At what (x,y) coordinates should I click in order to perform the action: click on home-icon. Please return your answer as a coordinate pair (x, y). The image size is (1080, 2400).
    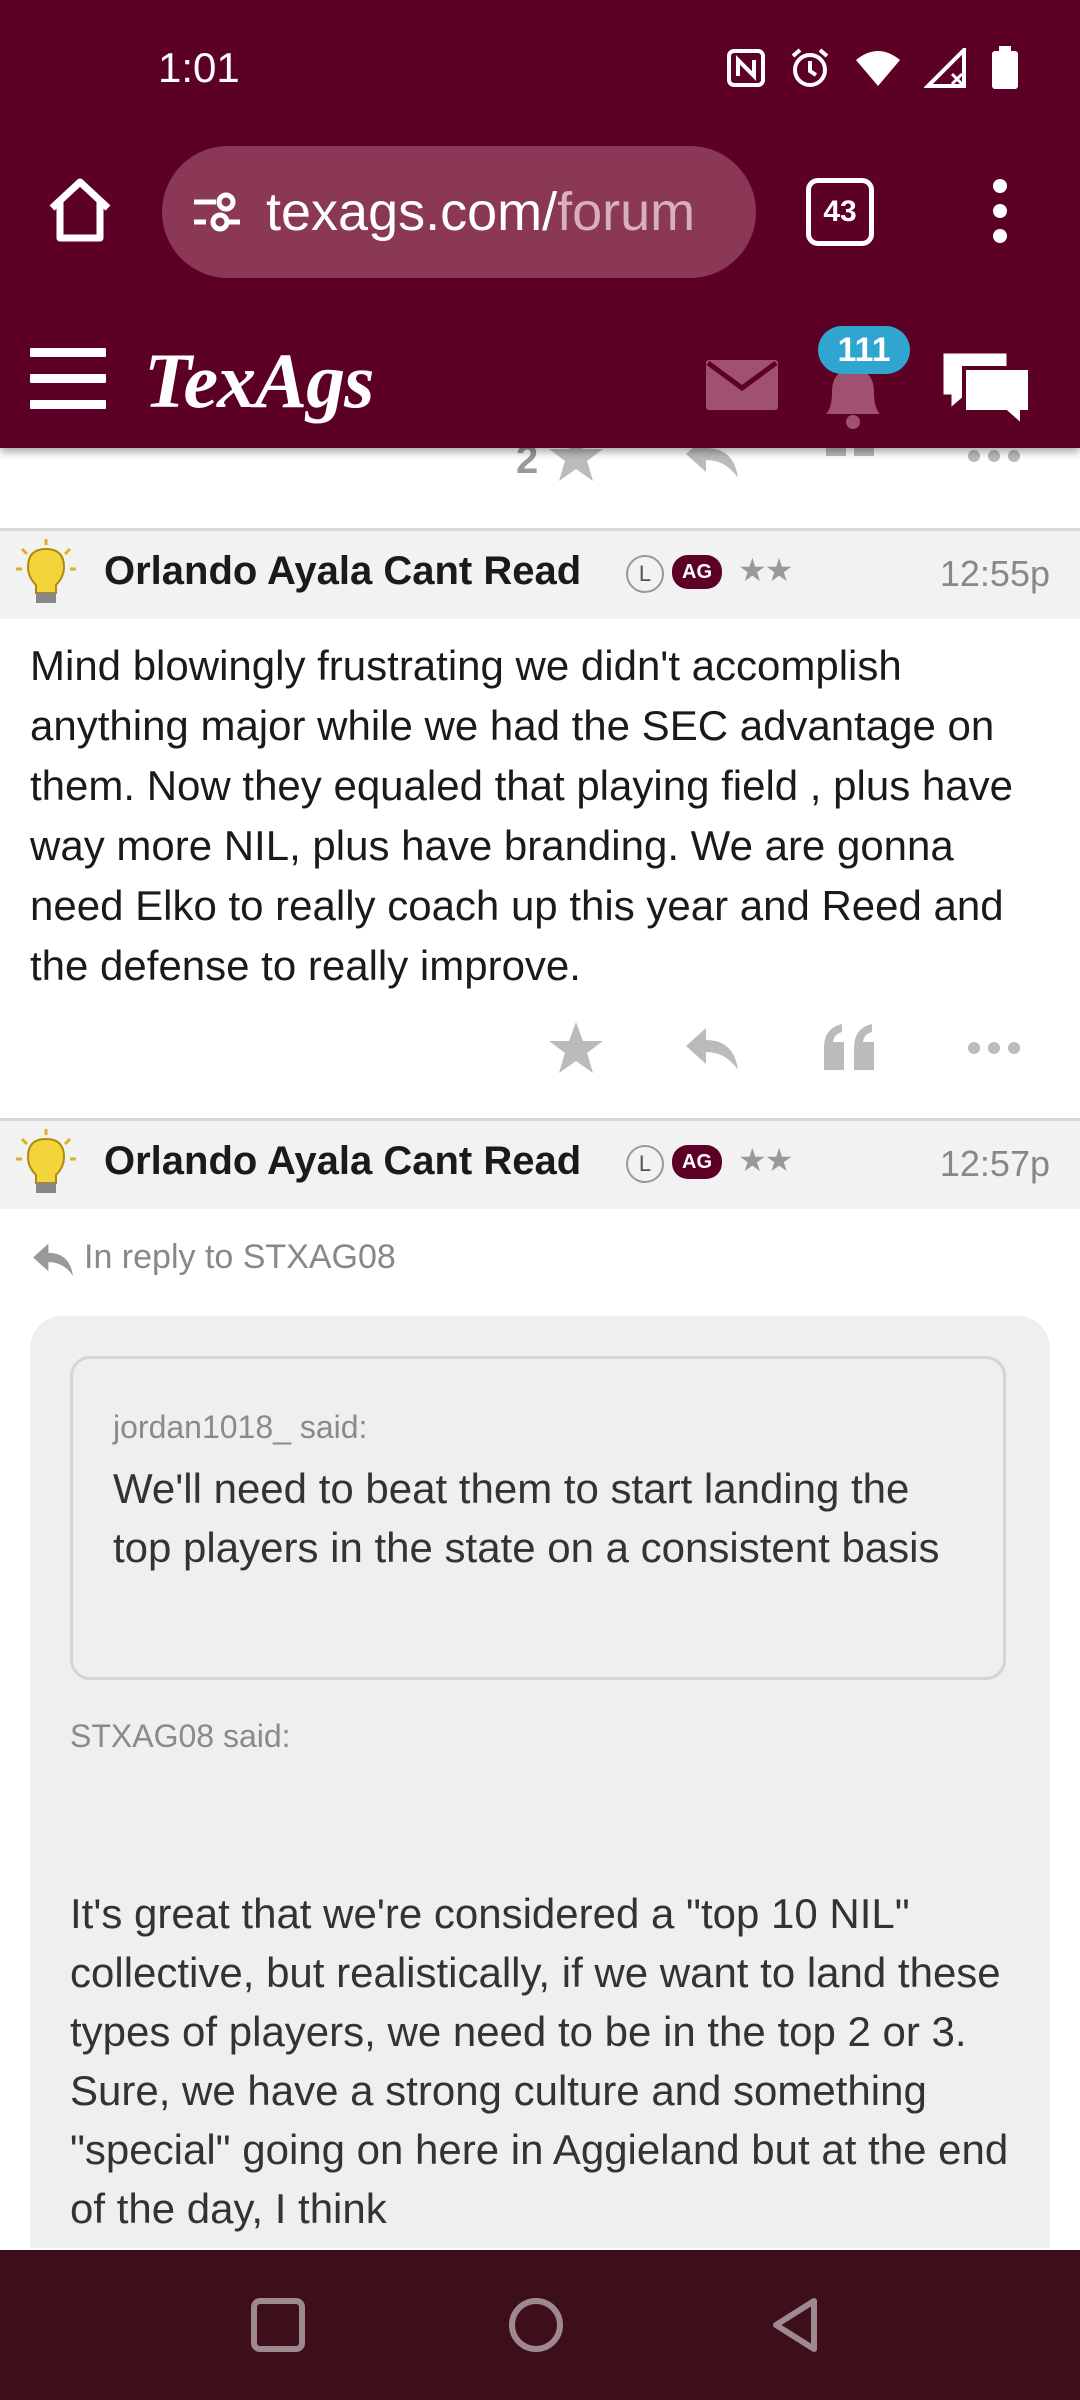
    Looking at the image, I should click on (80, 210).